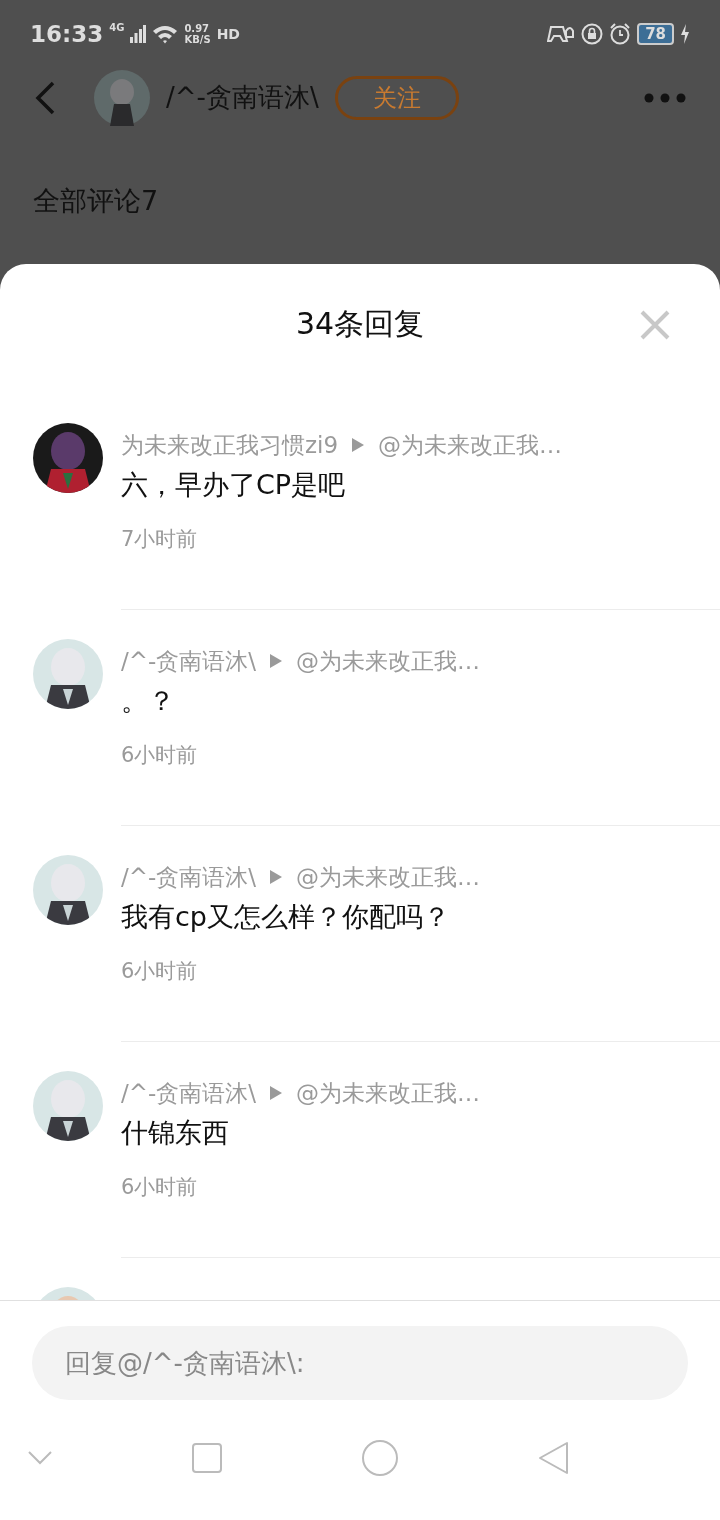  I want to click on comment-text: 什锦东西, so click(175, 1133).